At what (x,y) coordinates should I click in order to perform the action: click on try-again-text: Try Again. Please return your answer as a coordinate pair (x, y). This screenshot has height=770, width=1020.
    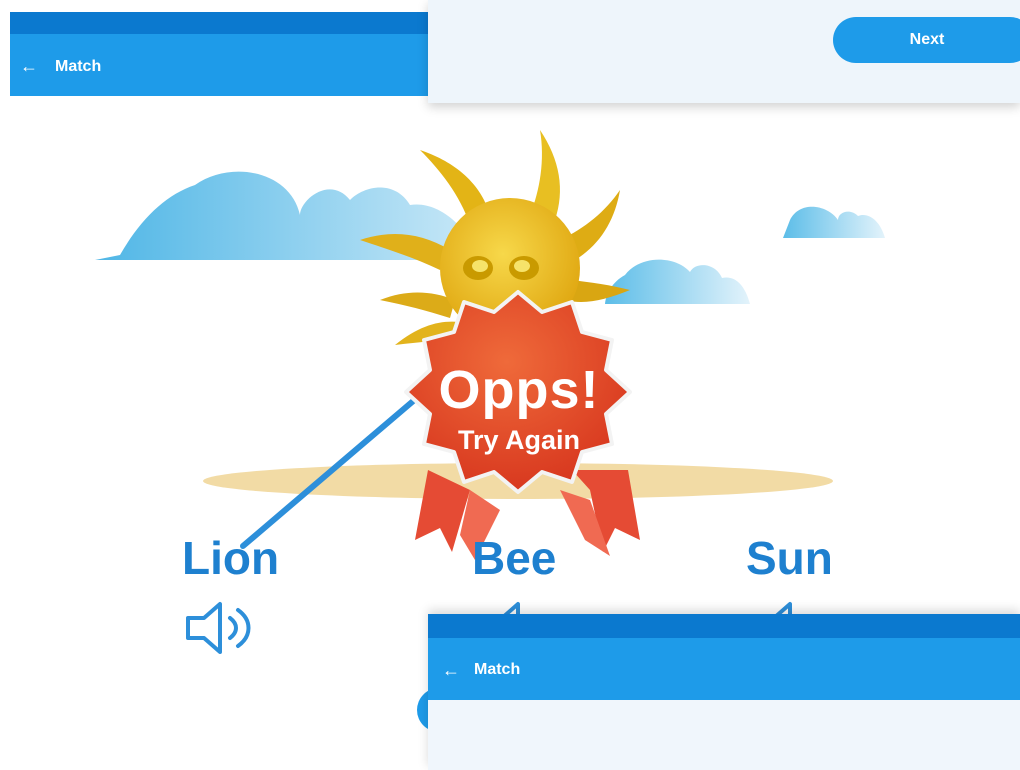
    Looking at the image, I should click on (519, 440).